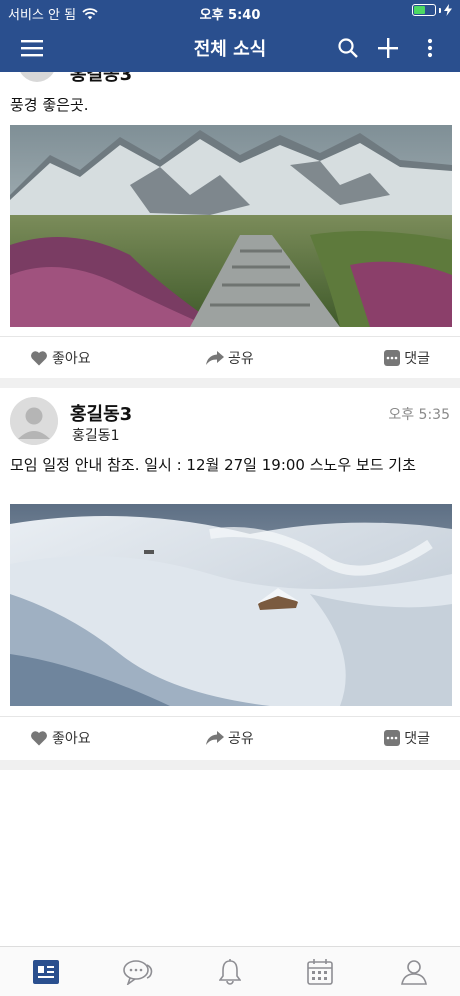  I want to click on search-icon, so click(348, 48).